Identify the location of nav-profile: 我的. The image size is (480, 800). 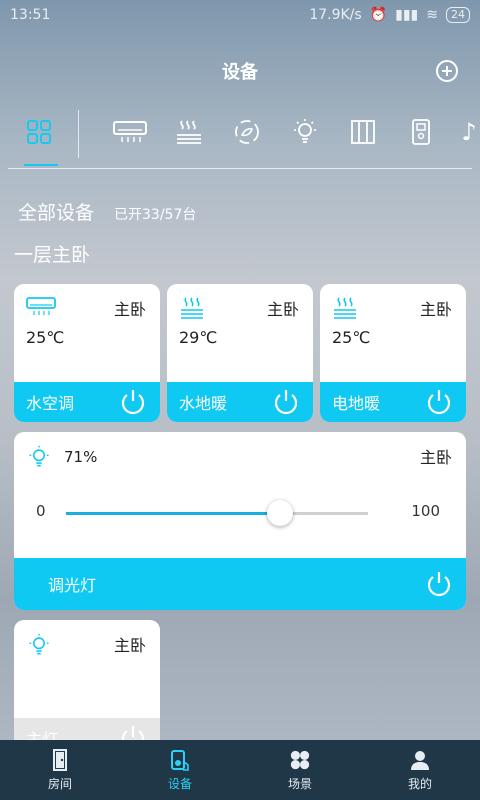
(420, 770).